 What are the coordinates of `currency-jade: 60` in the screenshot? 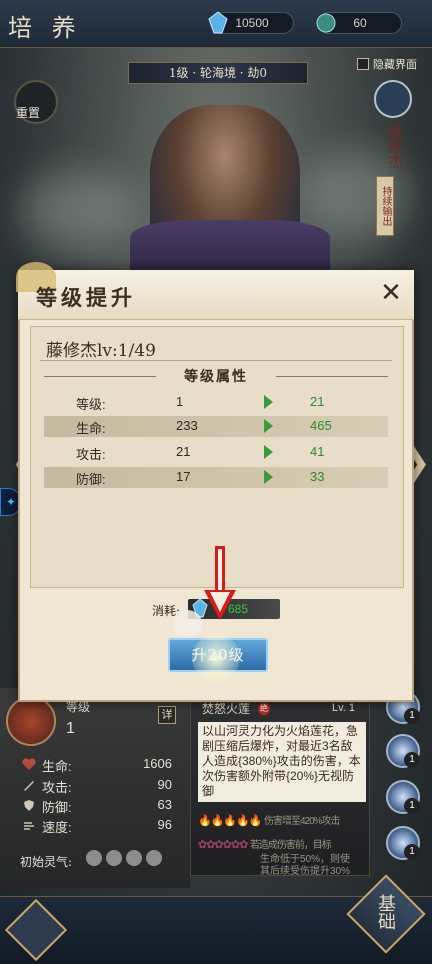 It's located at (359, 23).